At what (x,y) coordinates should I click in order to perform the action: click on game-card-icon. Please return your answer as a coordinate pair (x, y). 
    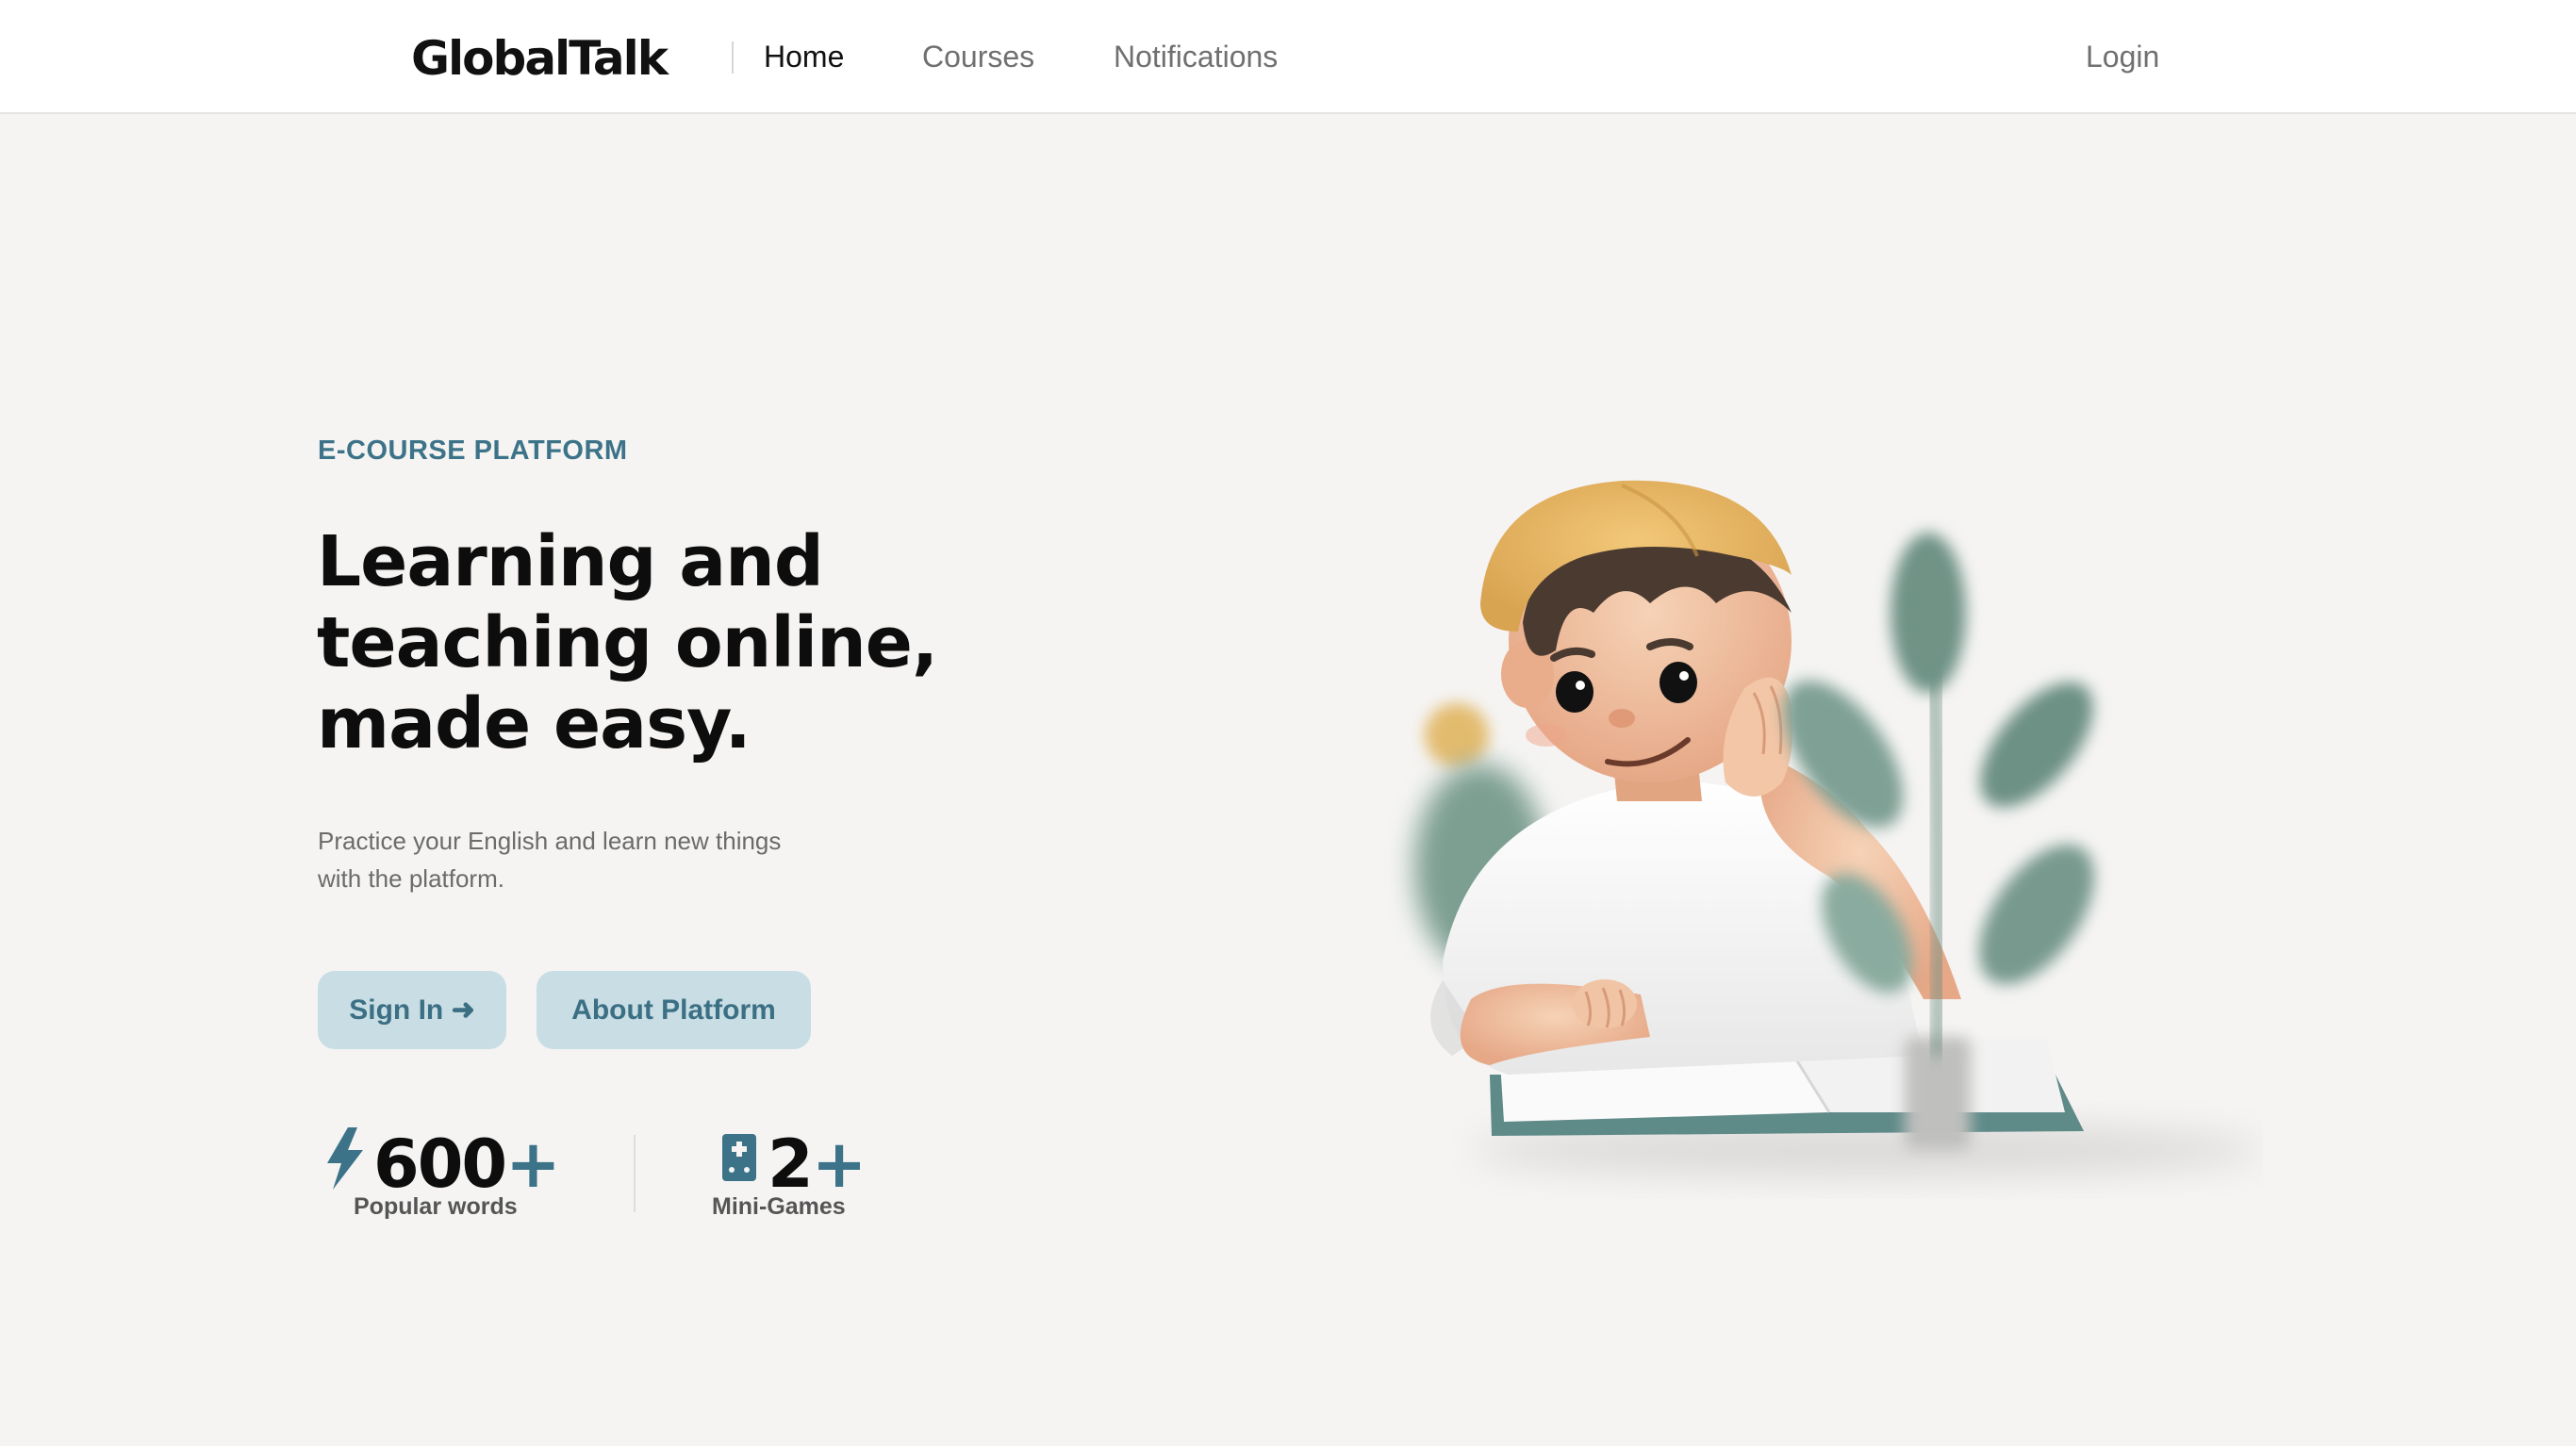
    Looking at the image, I should click on (739, 1157).